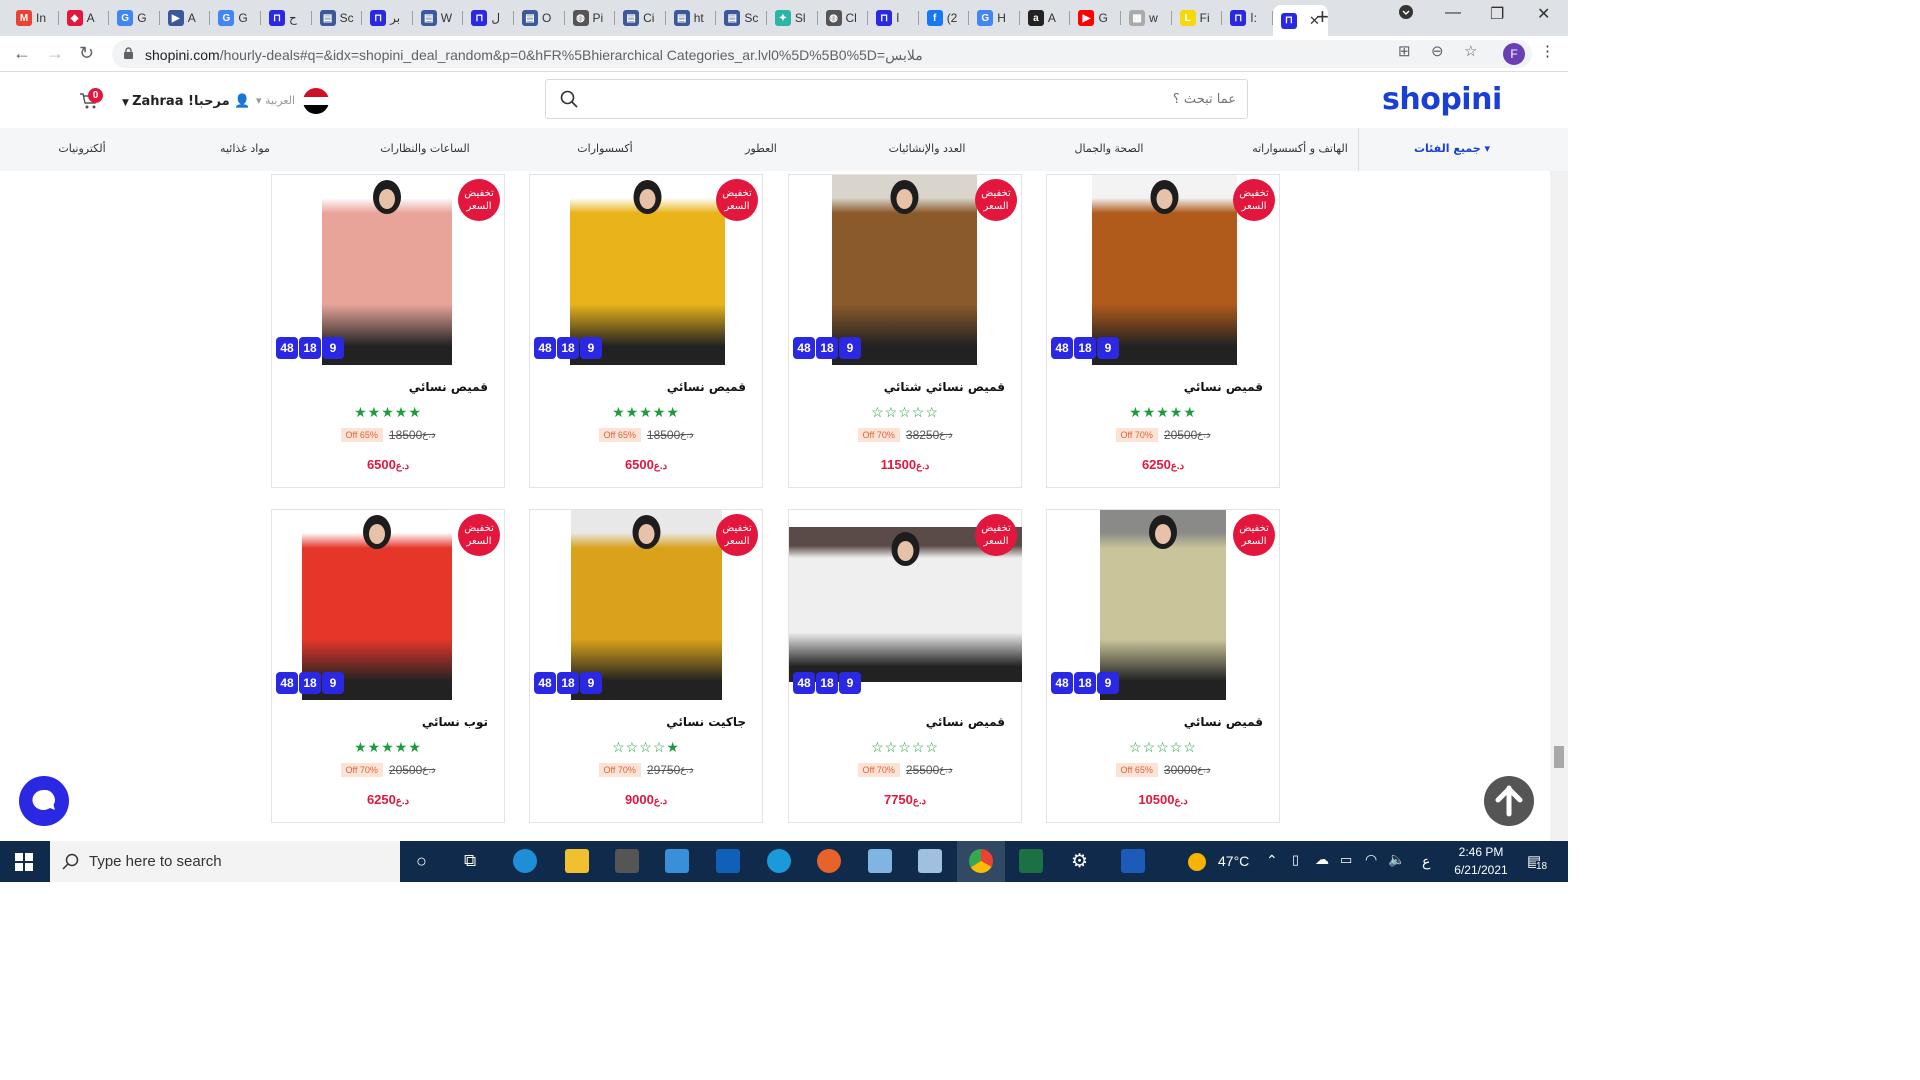 Image resolution: width=1920 pixels, height=1080 pixels. Describe the element at coordinates (539, 18) in the screenshot. I see `browser-tab: ▤ O` at that location.